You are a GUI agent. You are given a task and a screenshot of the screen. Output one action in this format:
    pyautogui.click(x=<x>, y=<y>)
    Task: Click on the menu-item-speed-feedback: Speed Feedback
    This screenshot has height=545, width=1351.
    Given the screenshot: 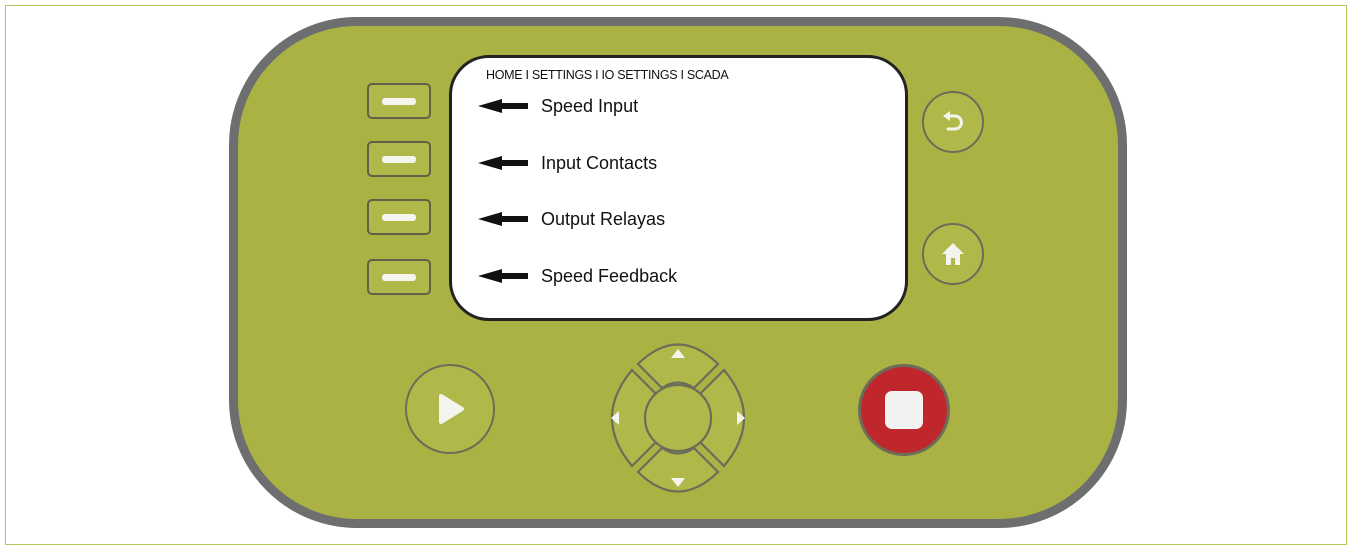 What is the action you would take?
    pyautogui.click(x=577, y=276)
    